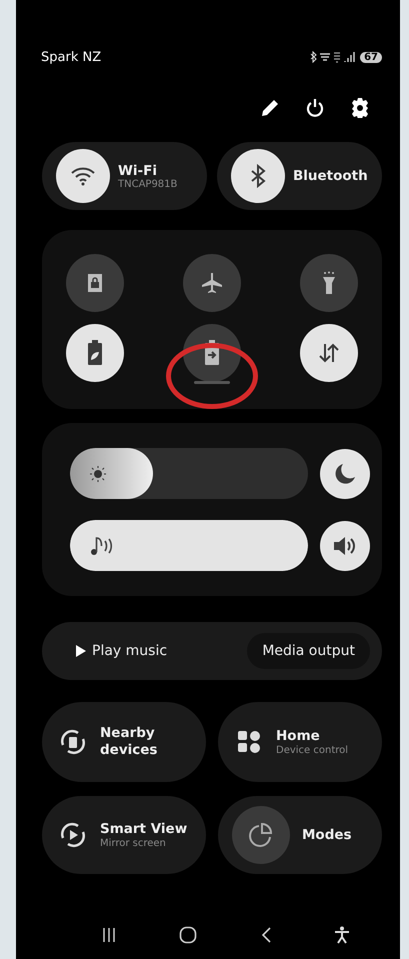 The width and height of the screenshot is (409, 959). I want to click on volume-slider, so click(189, 545).